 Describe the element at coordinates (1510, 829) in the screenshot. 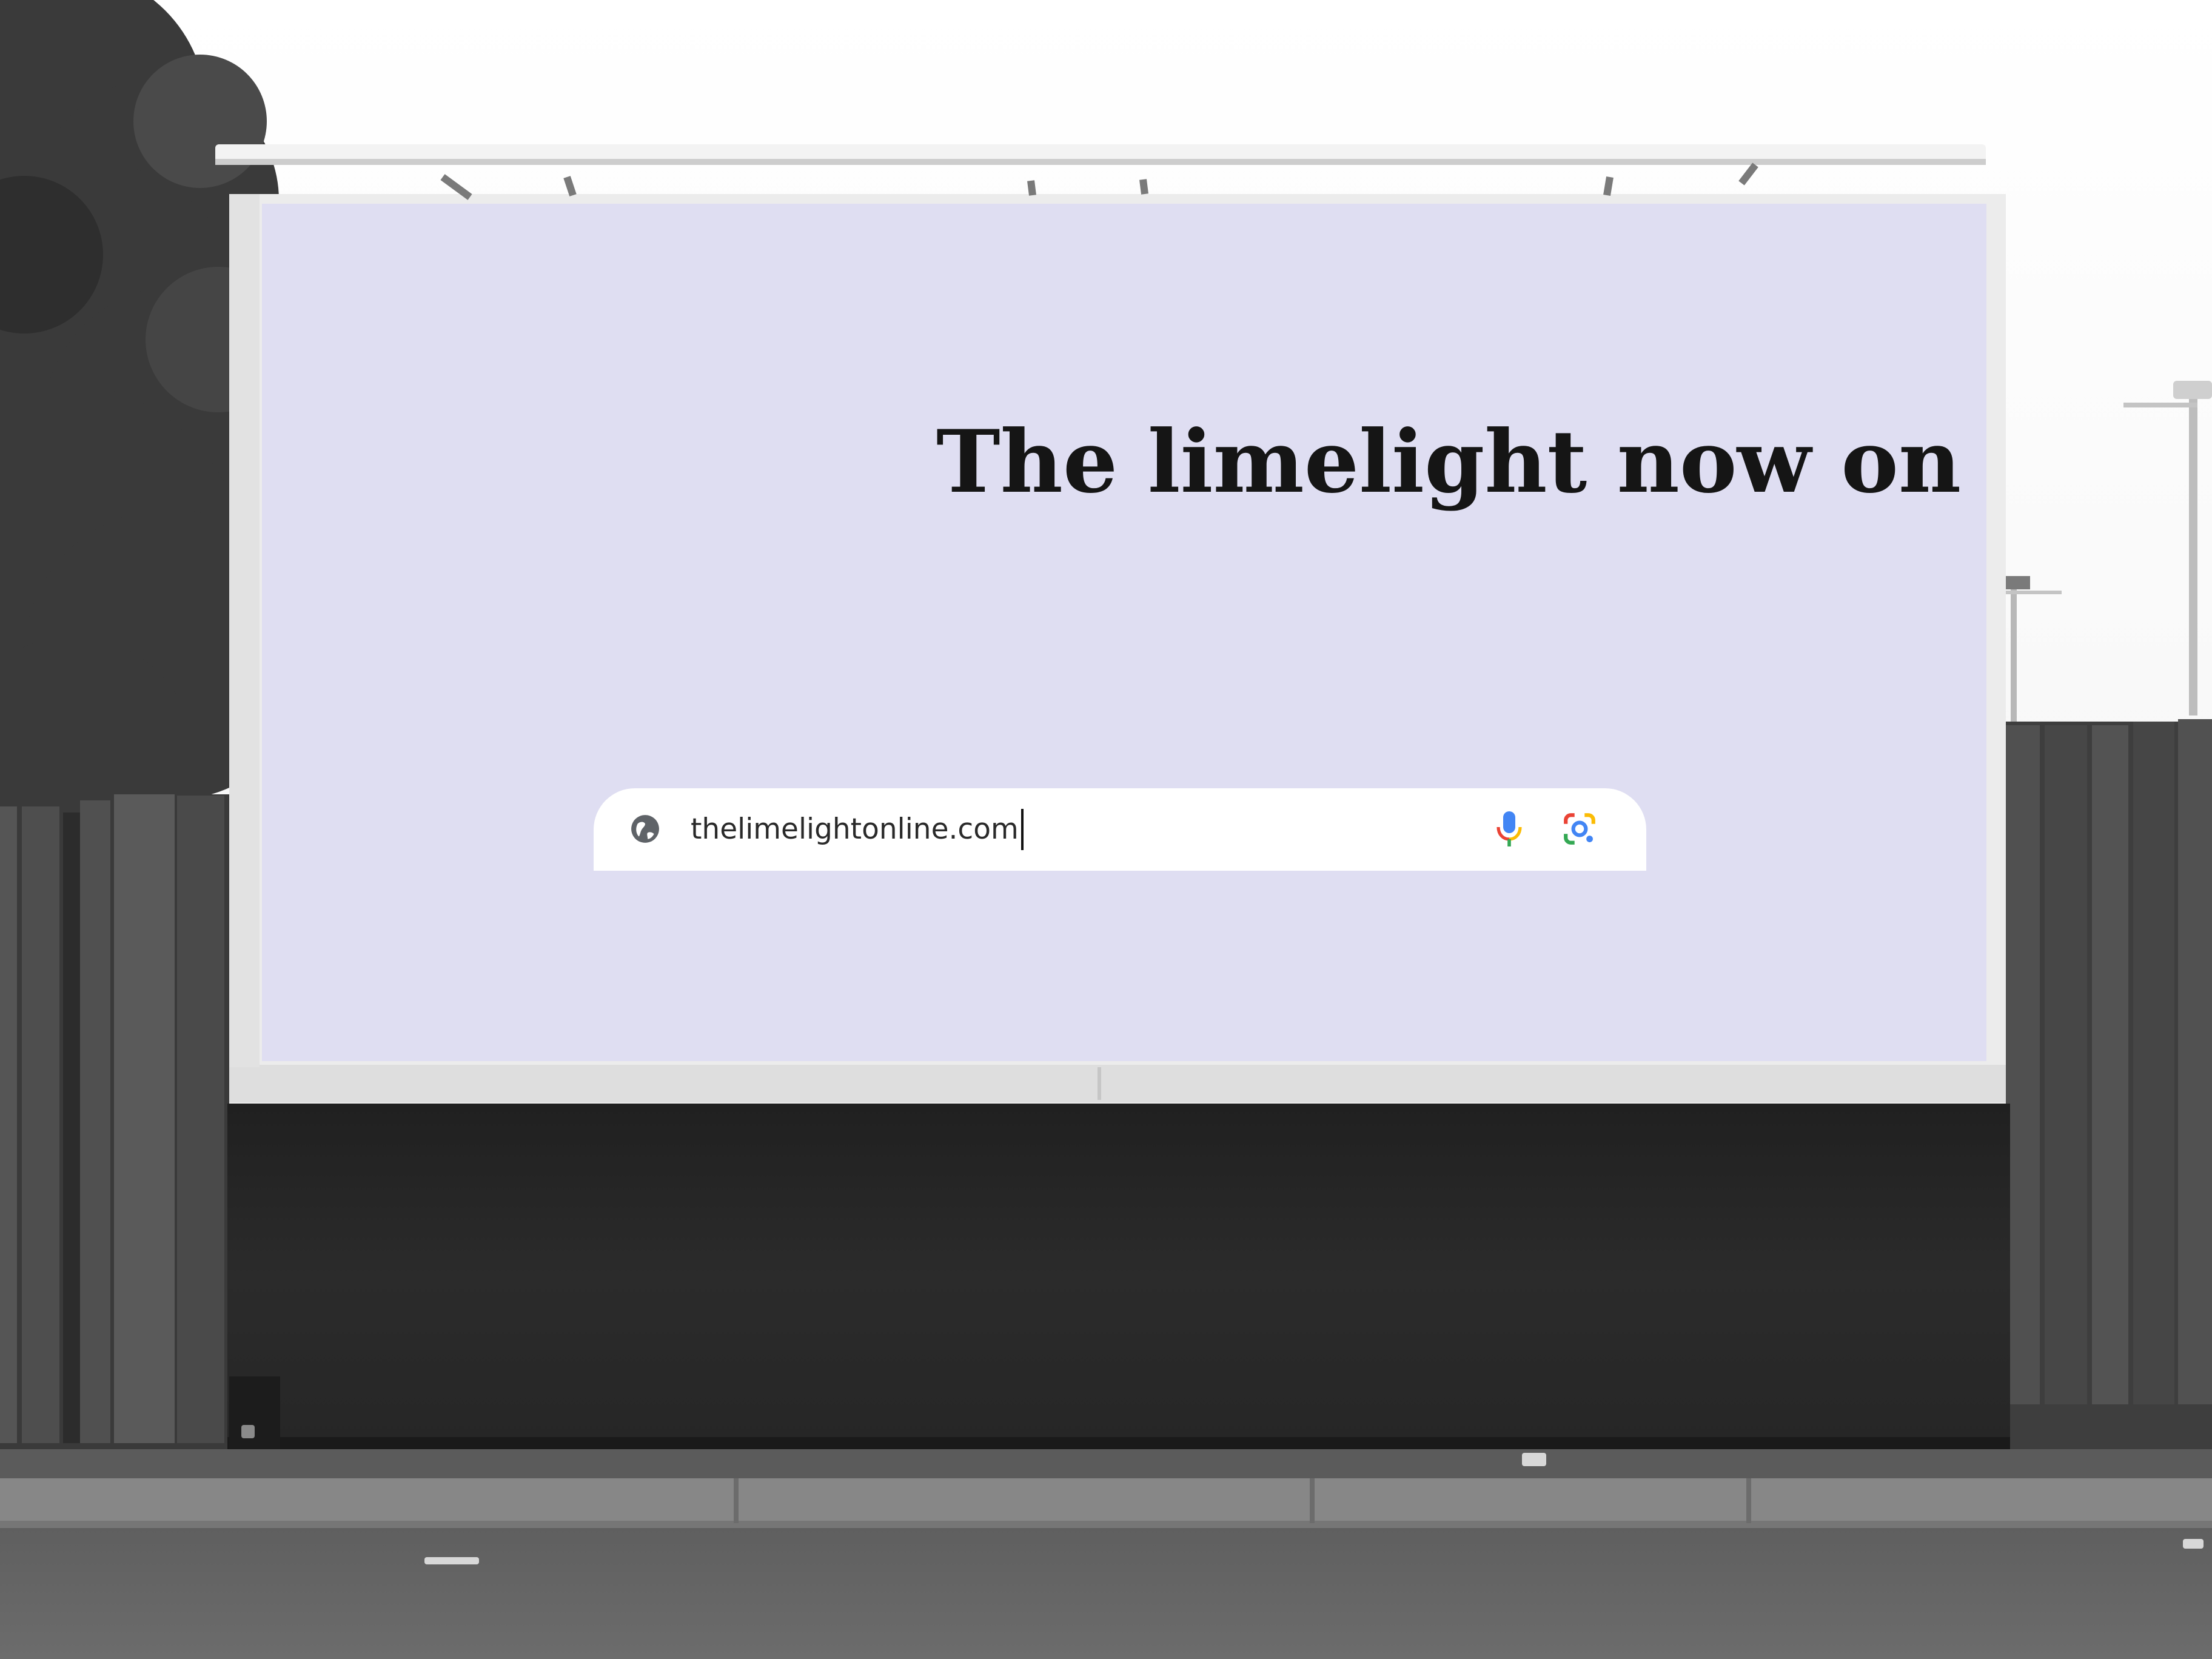

I see `microphone-icon` at that location.